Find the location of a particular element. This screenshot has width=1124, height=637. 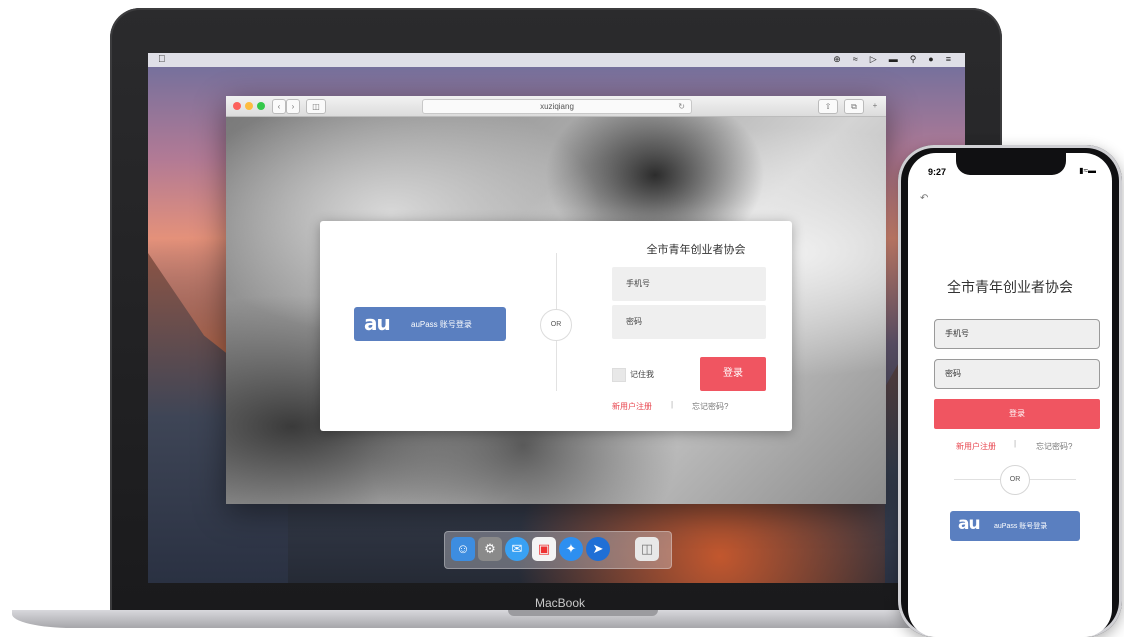

sidebar-icon: ◫ is located at coordinates (316, 106).